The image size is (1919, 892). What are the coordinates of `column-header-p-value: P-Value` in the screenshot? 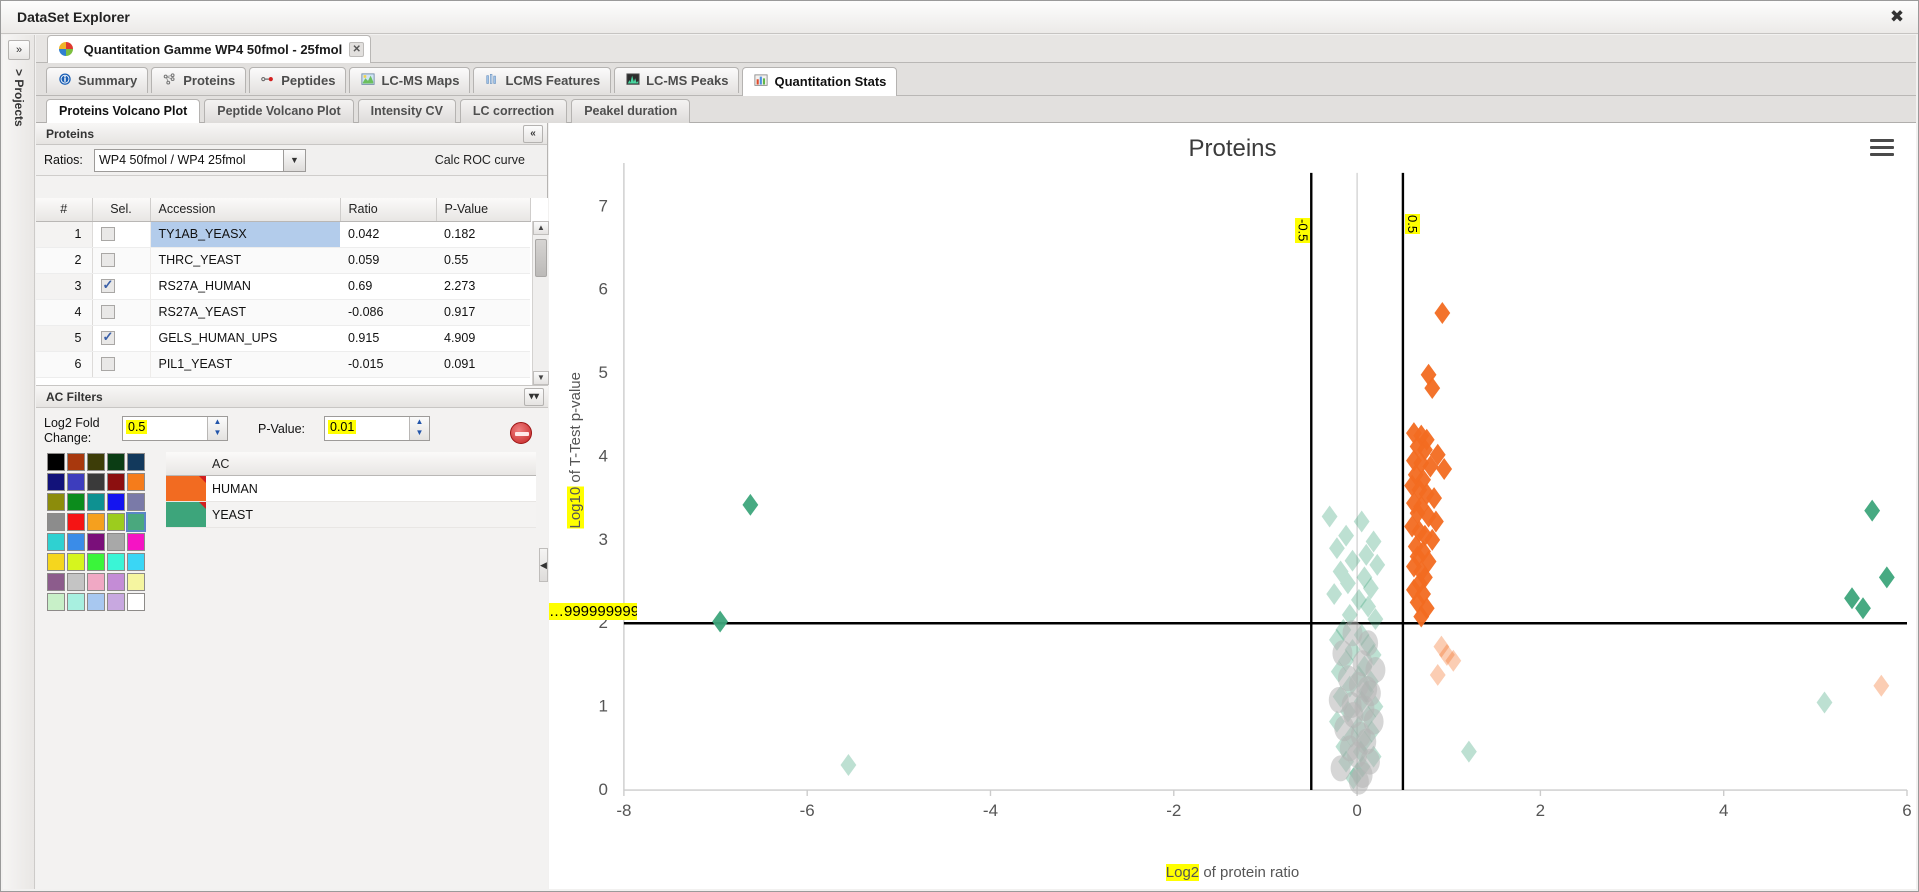 It's located at (483, 210).